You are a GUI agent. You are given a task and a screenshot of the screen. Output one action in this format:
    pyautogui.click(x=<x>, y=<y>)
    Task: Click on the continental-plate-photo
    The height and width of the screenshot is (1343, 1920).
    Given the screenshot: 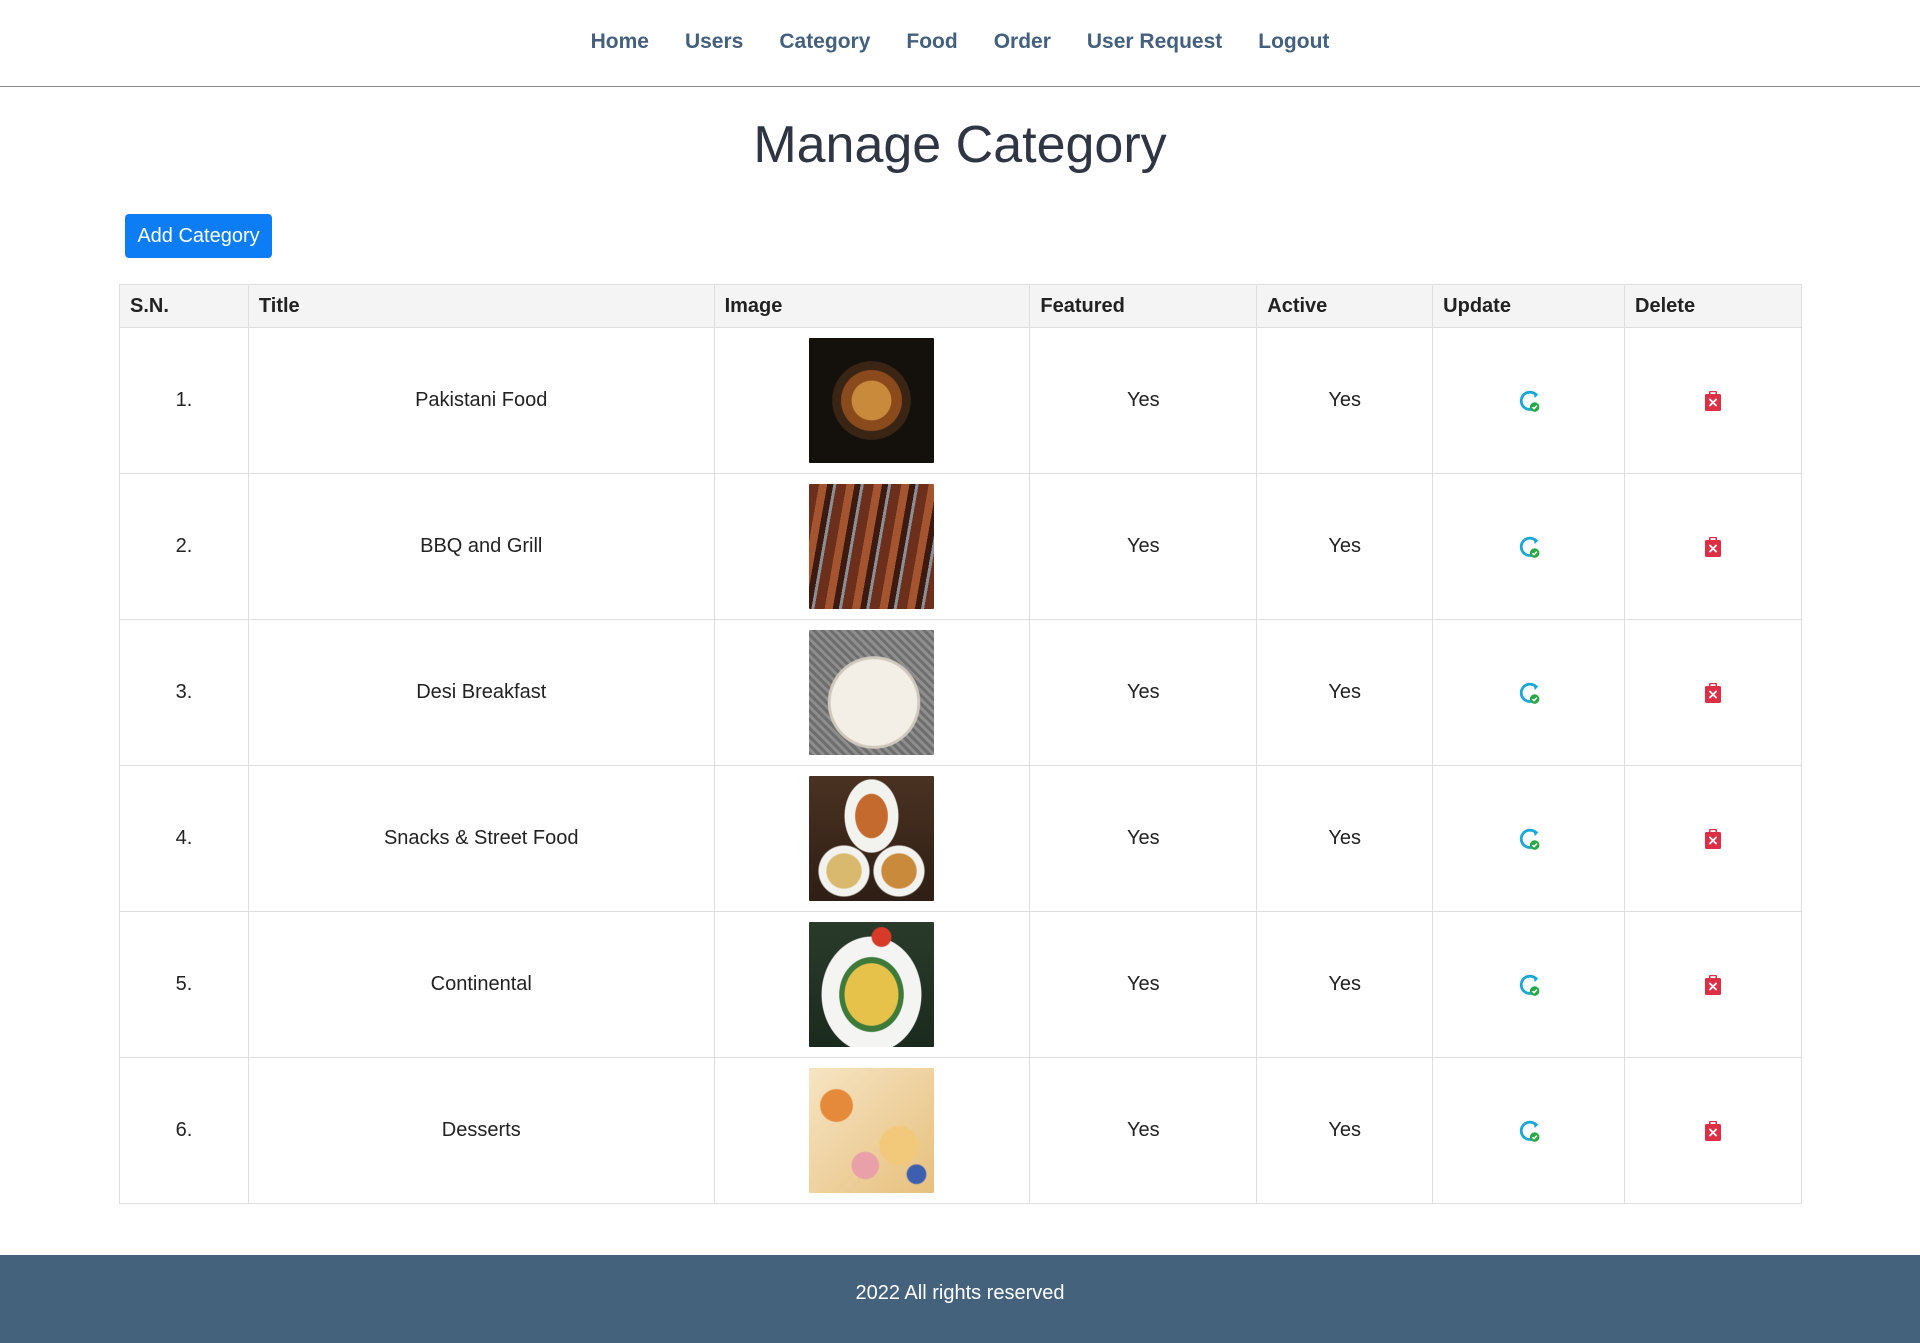 What is the action you would take?
    pyautogui.click(x=872, y=984)
    